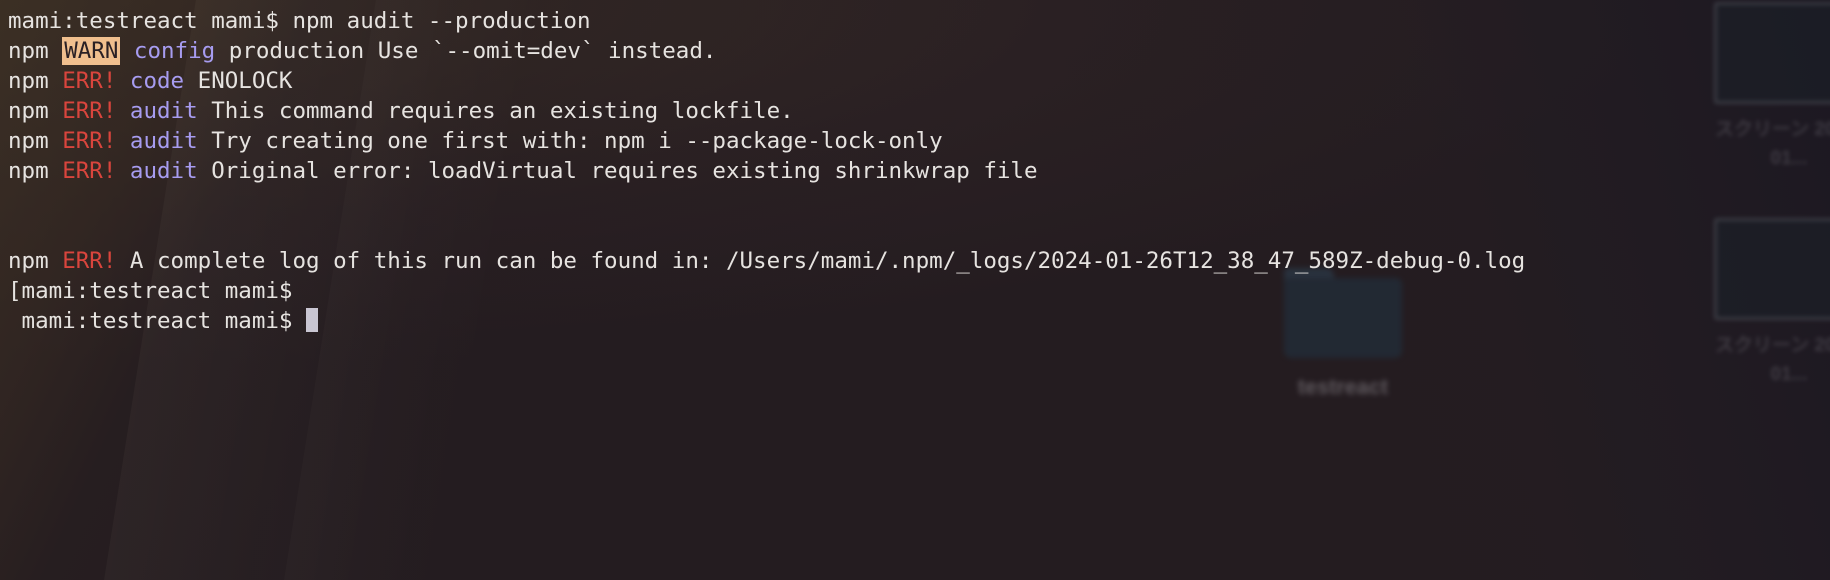 Image resolution: width=1830 pixels, height=580 pixels. I want to click on terminal-line-prompt-line-1: [mami:testreact mami$, so click(919, 291).